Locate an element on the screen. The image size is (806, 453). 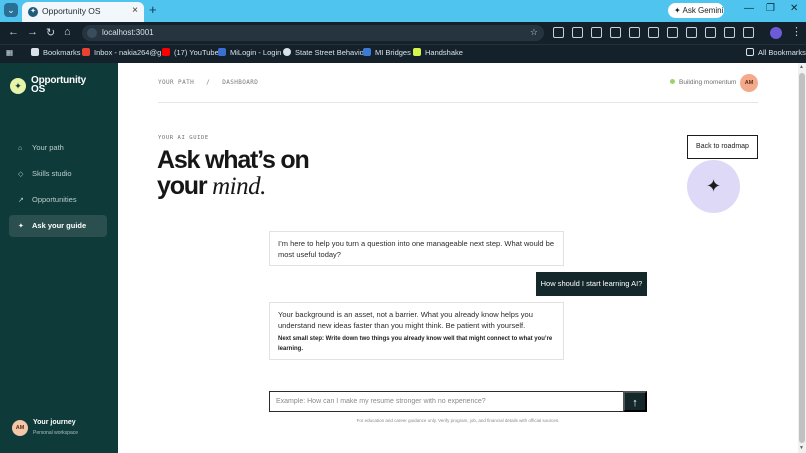
ask-gemini-button: ✦ Ask Gemini is located at coordinates (696, 10).